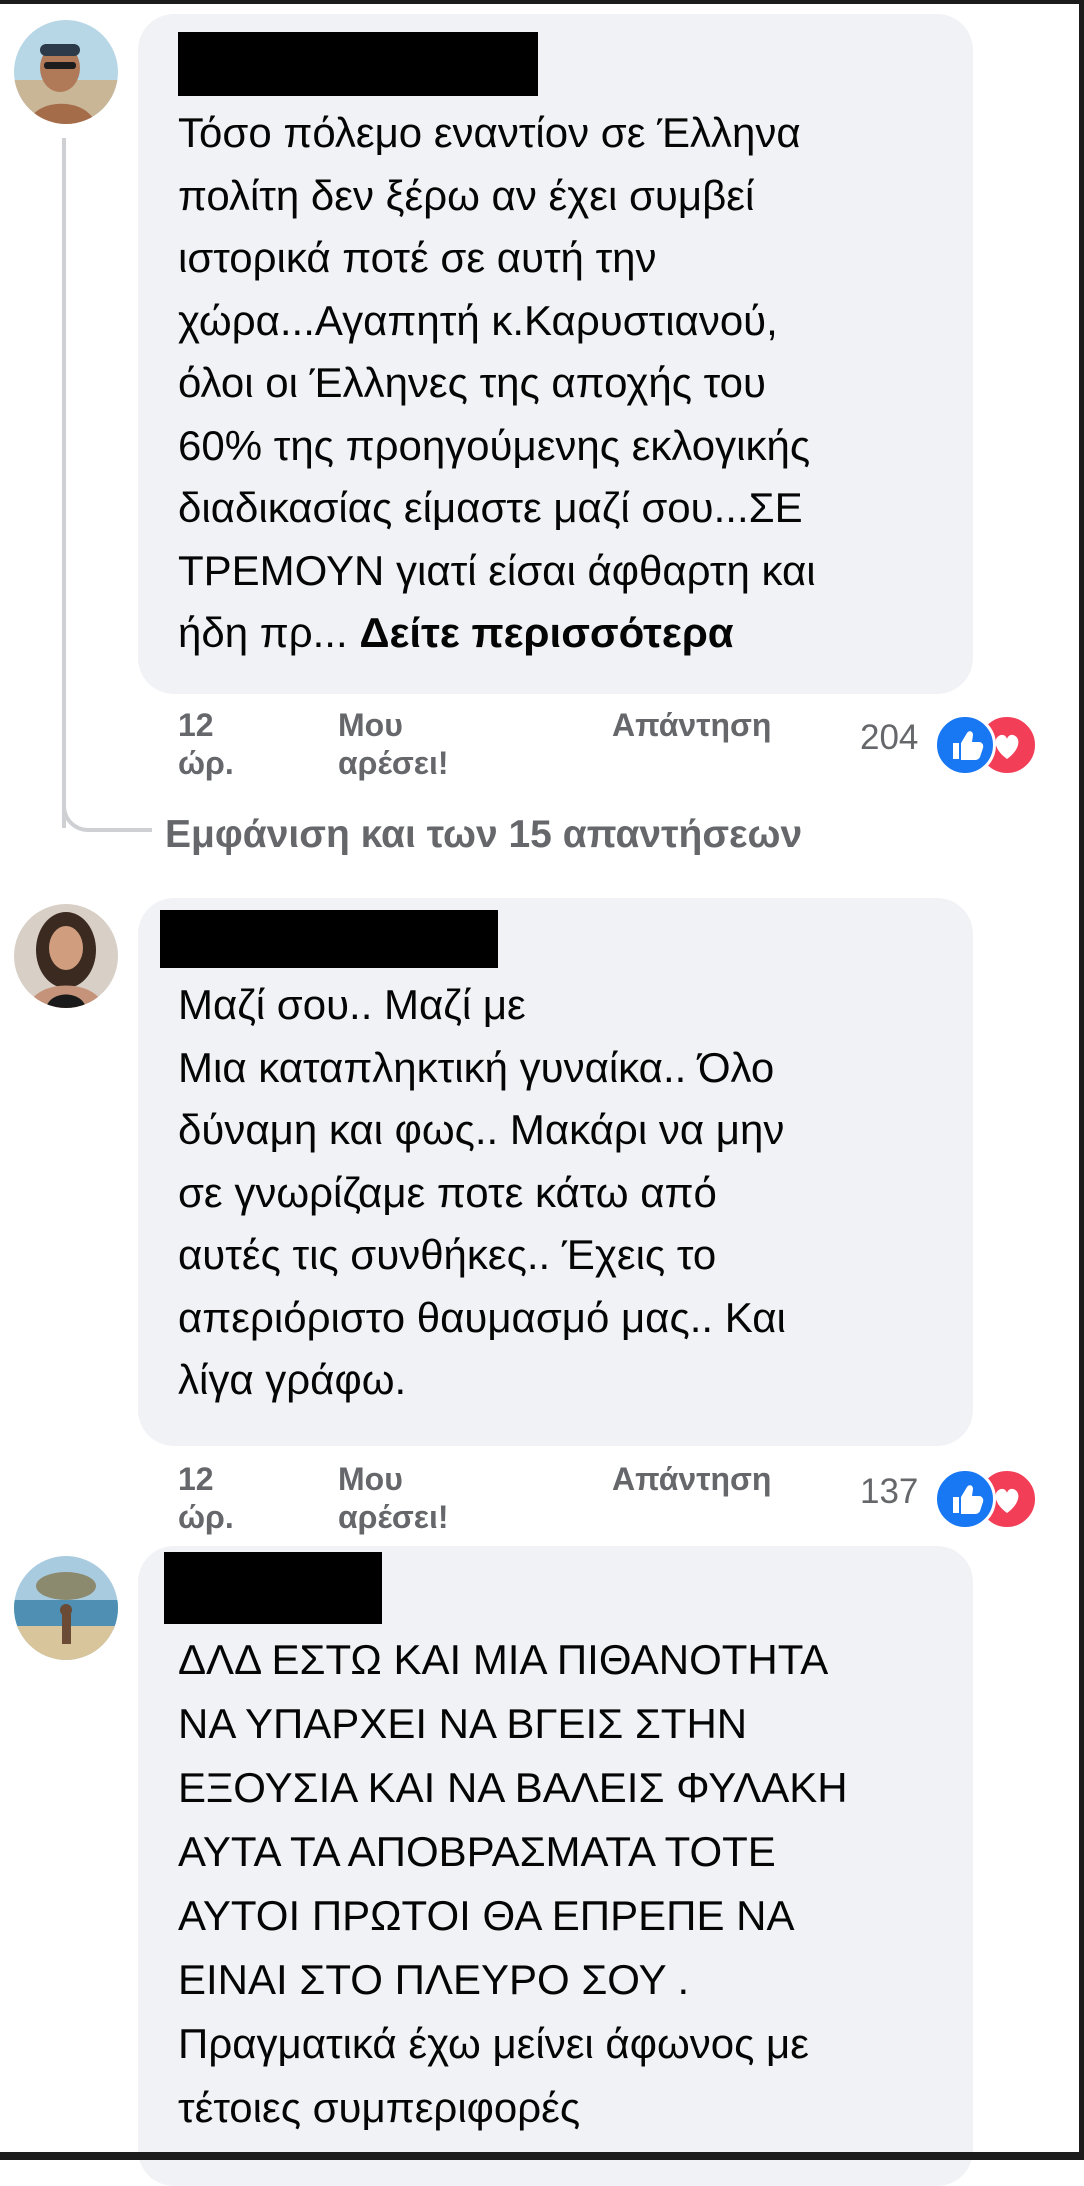 This screenshot has width=1084, height=2186. I want to click on avatar-photo-beach, so click(66, 1608).